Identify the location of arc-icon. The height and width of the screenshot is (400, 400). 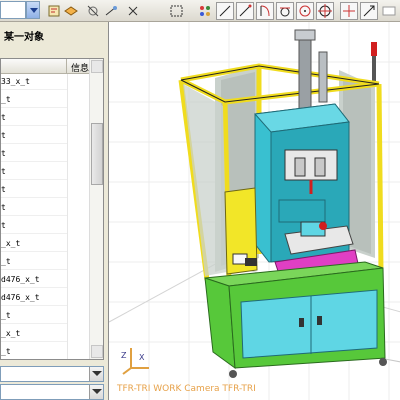
(265, 11).